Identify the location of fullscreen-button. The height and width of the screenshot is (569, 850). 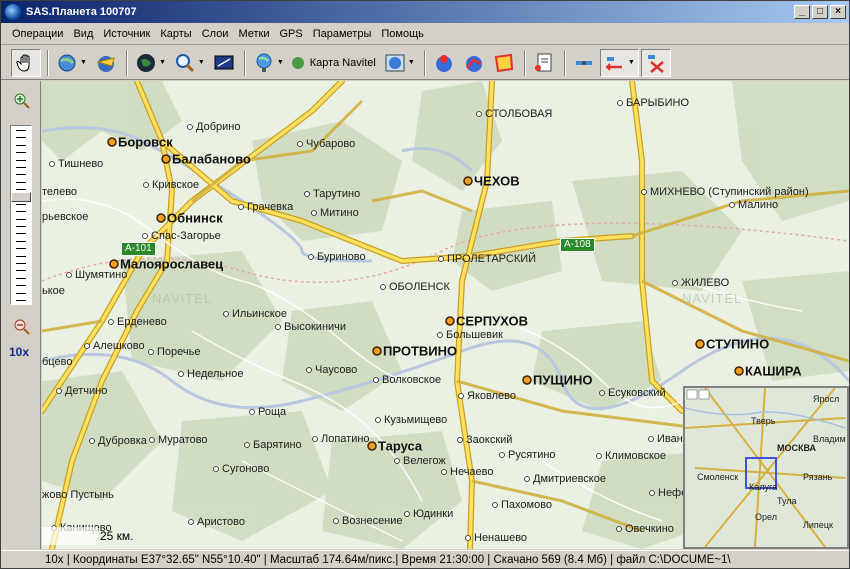
(224, 63).